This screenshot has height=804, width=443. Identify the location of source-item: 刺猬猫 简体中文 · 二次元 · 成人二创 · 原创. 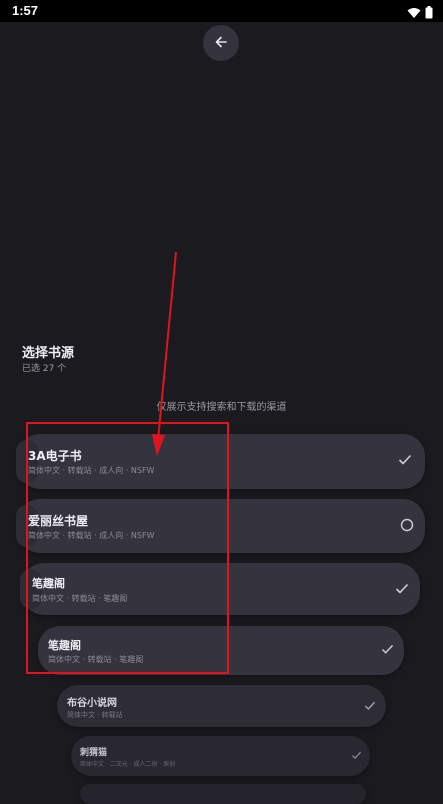
(220, 756).